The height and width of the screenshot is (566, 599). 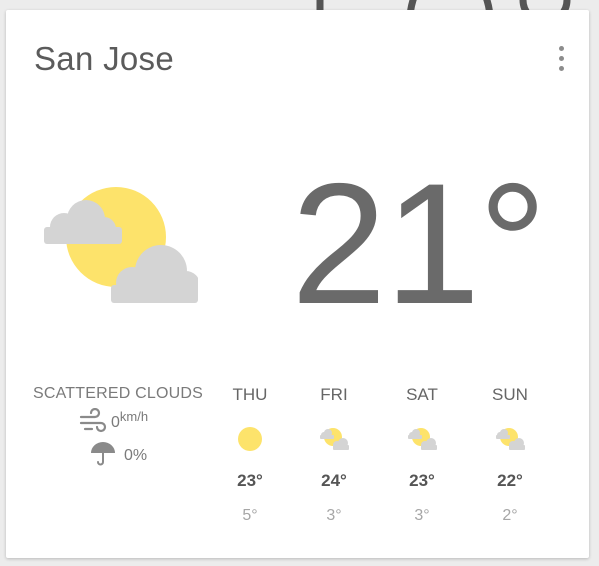 I want to click on forecast-day-label: FRI, so click(x=334, y=394).